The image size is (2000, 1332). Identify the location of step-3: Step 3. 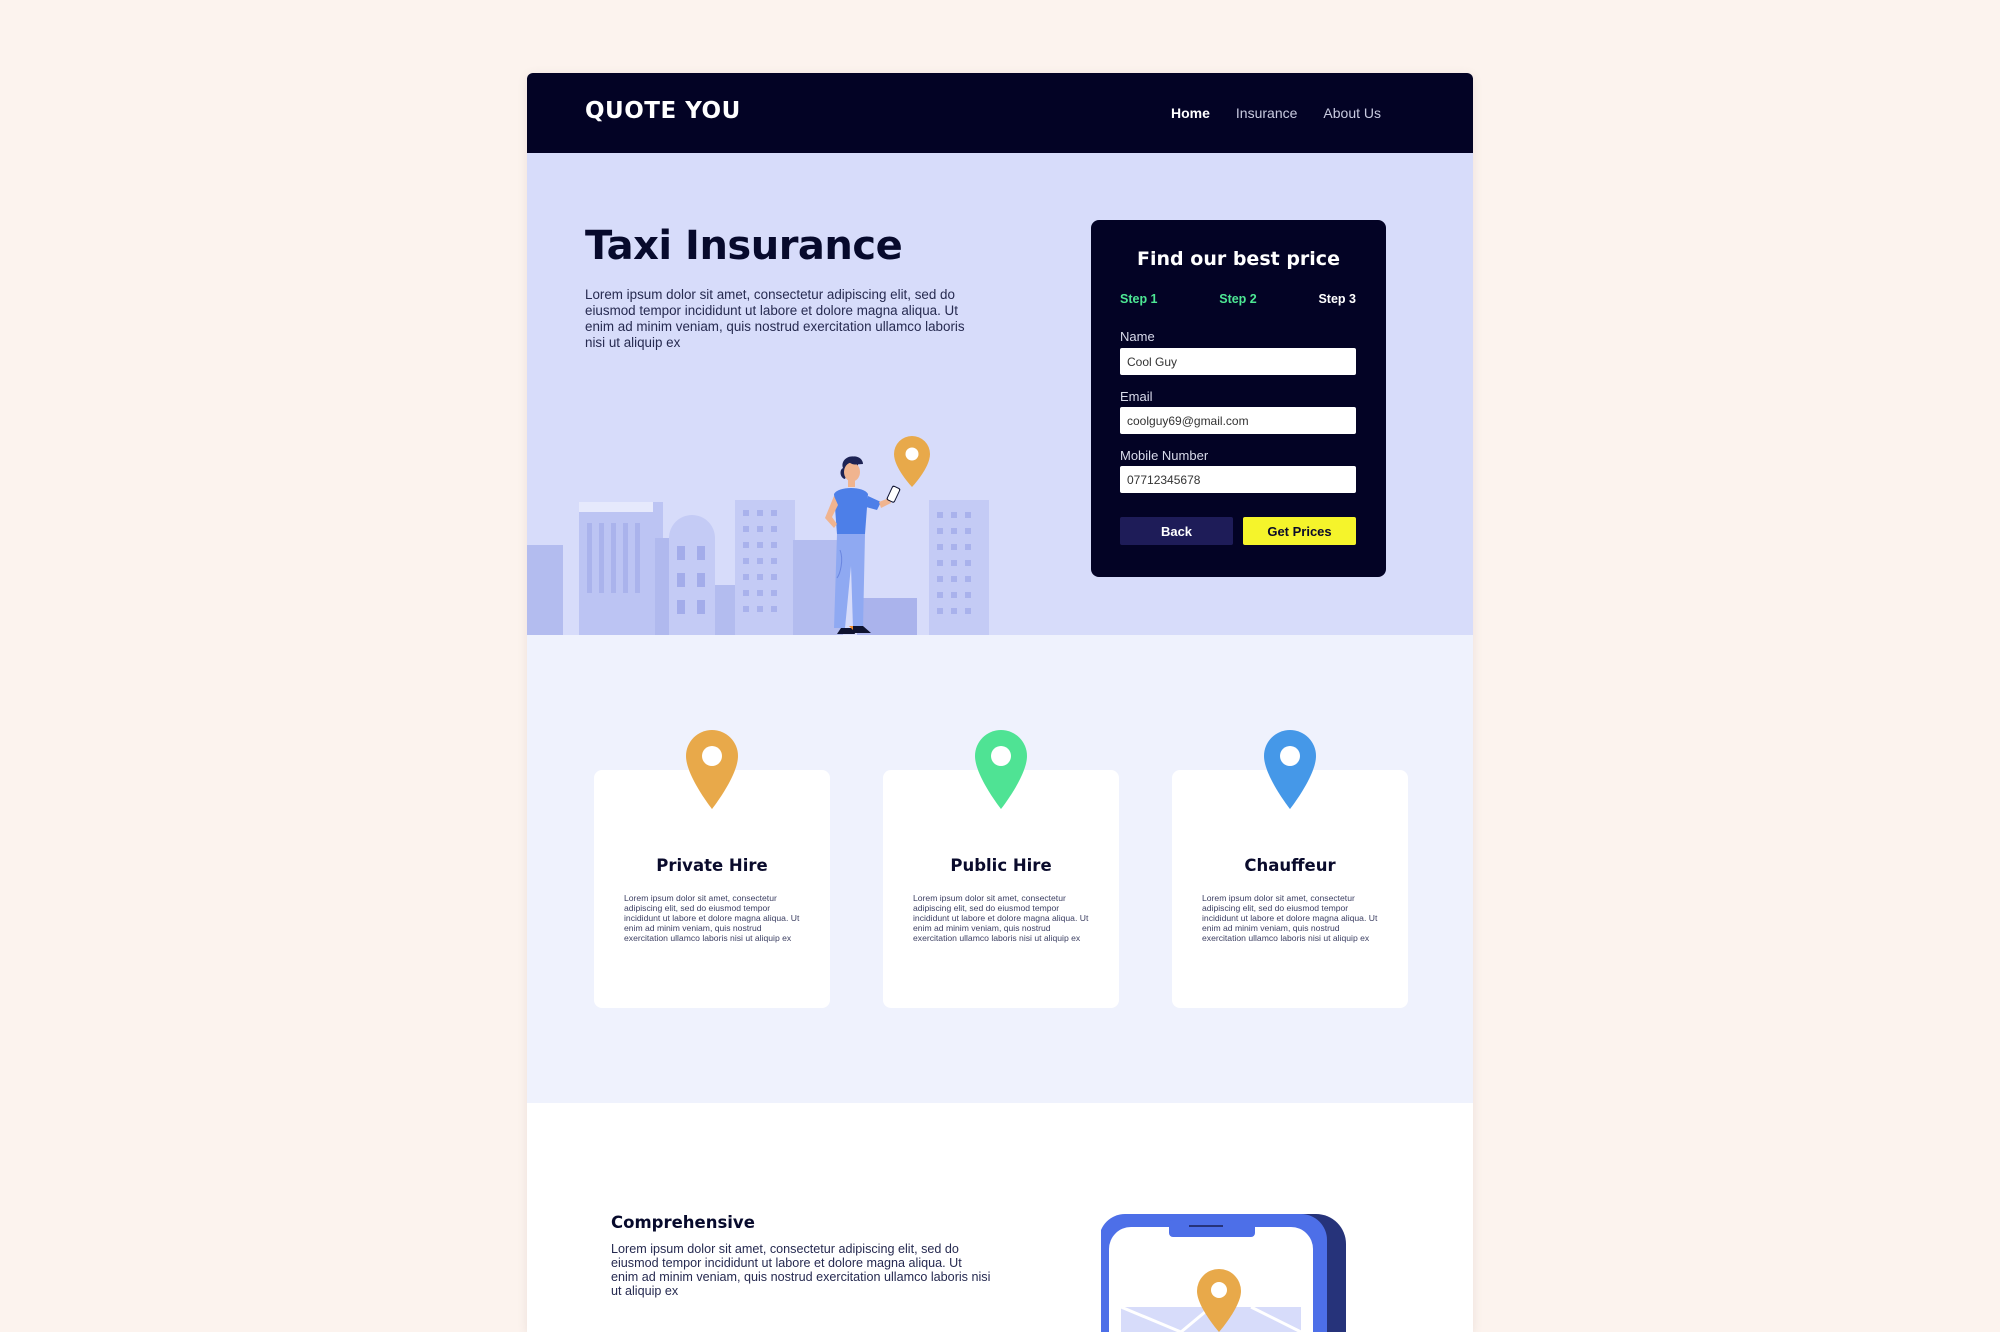
(1337, 299).